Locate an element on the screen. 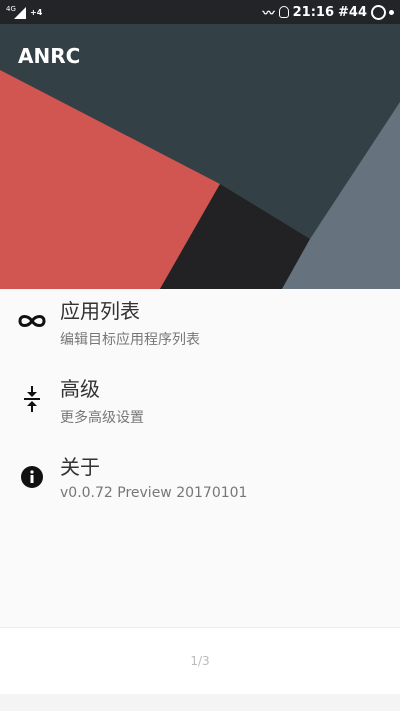 The image size is (400, 711). info-icon is located at coordinates (32, 477).